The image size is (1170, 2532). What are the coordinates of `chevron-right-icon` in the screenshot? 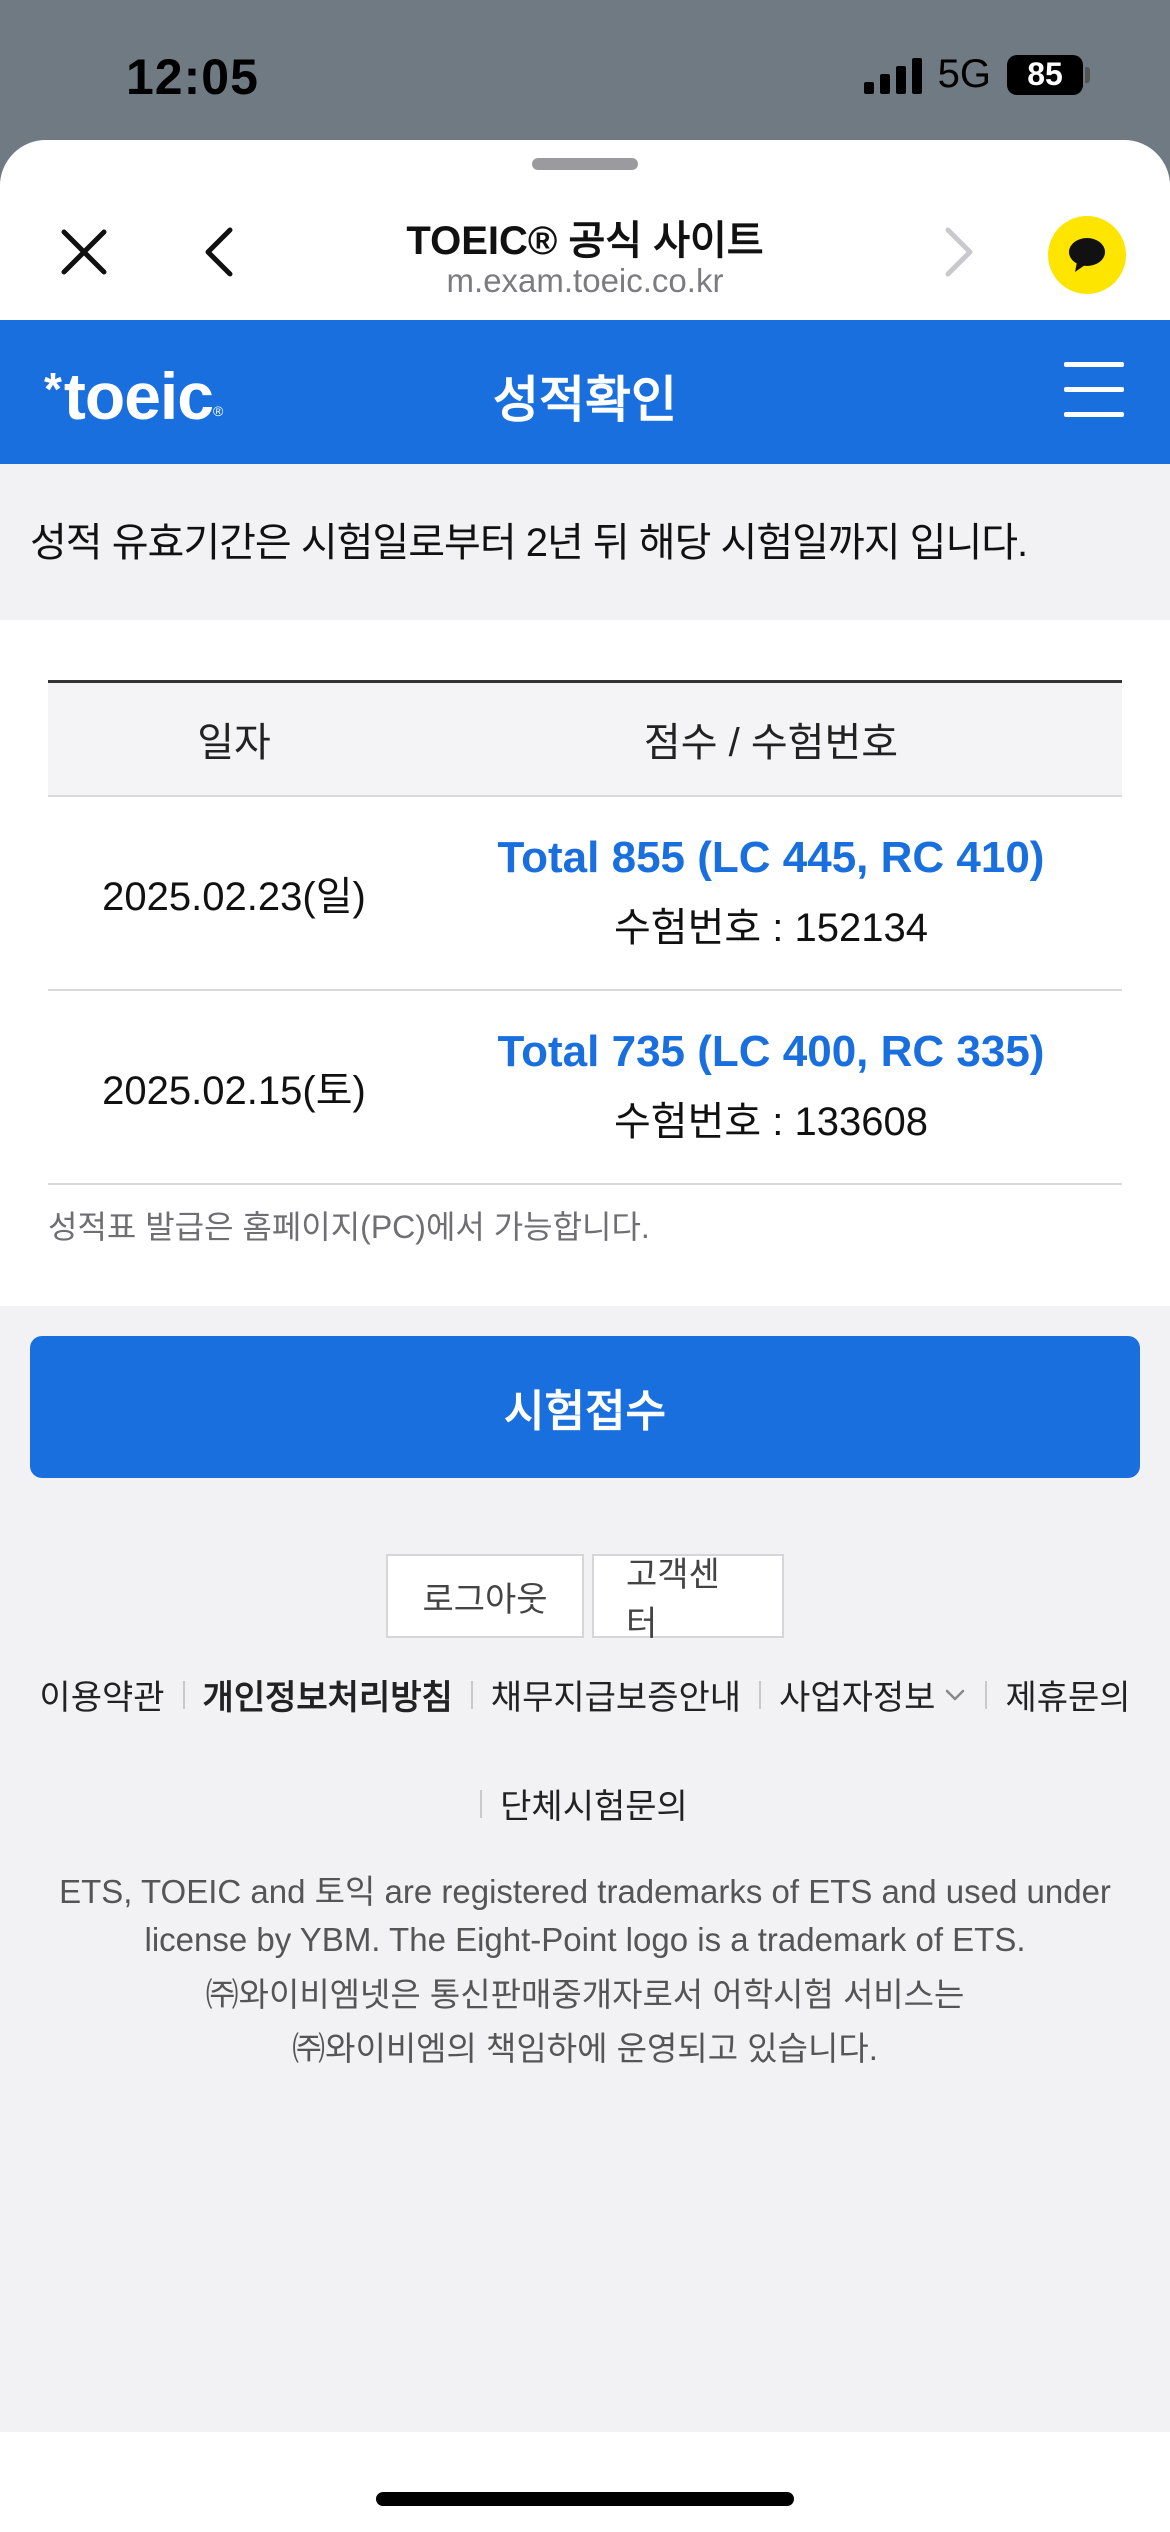 It's located at (959, 252).